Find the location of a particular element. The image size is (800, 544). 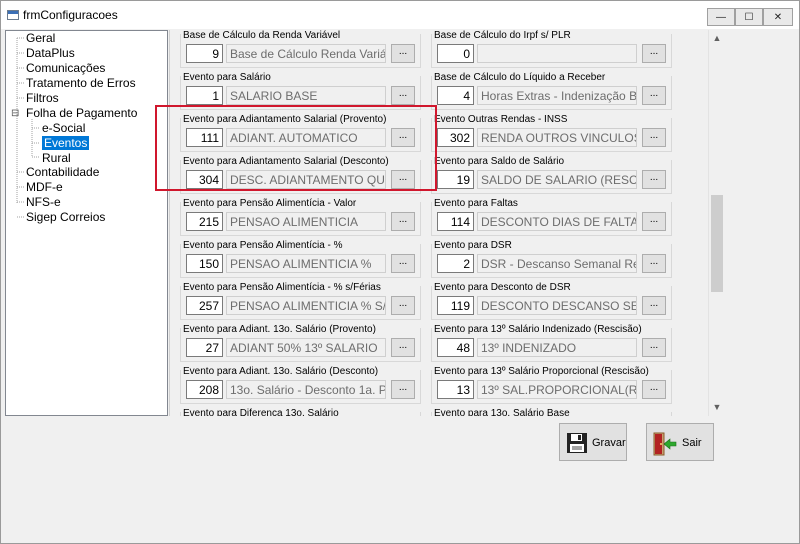

tree-item-rural: Rural is located at coordinates (56, 158).